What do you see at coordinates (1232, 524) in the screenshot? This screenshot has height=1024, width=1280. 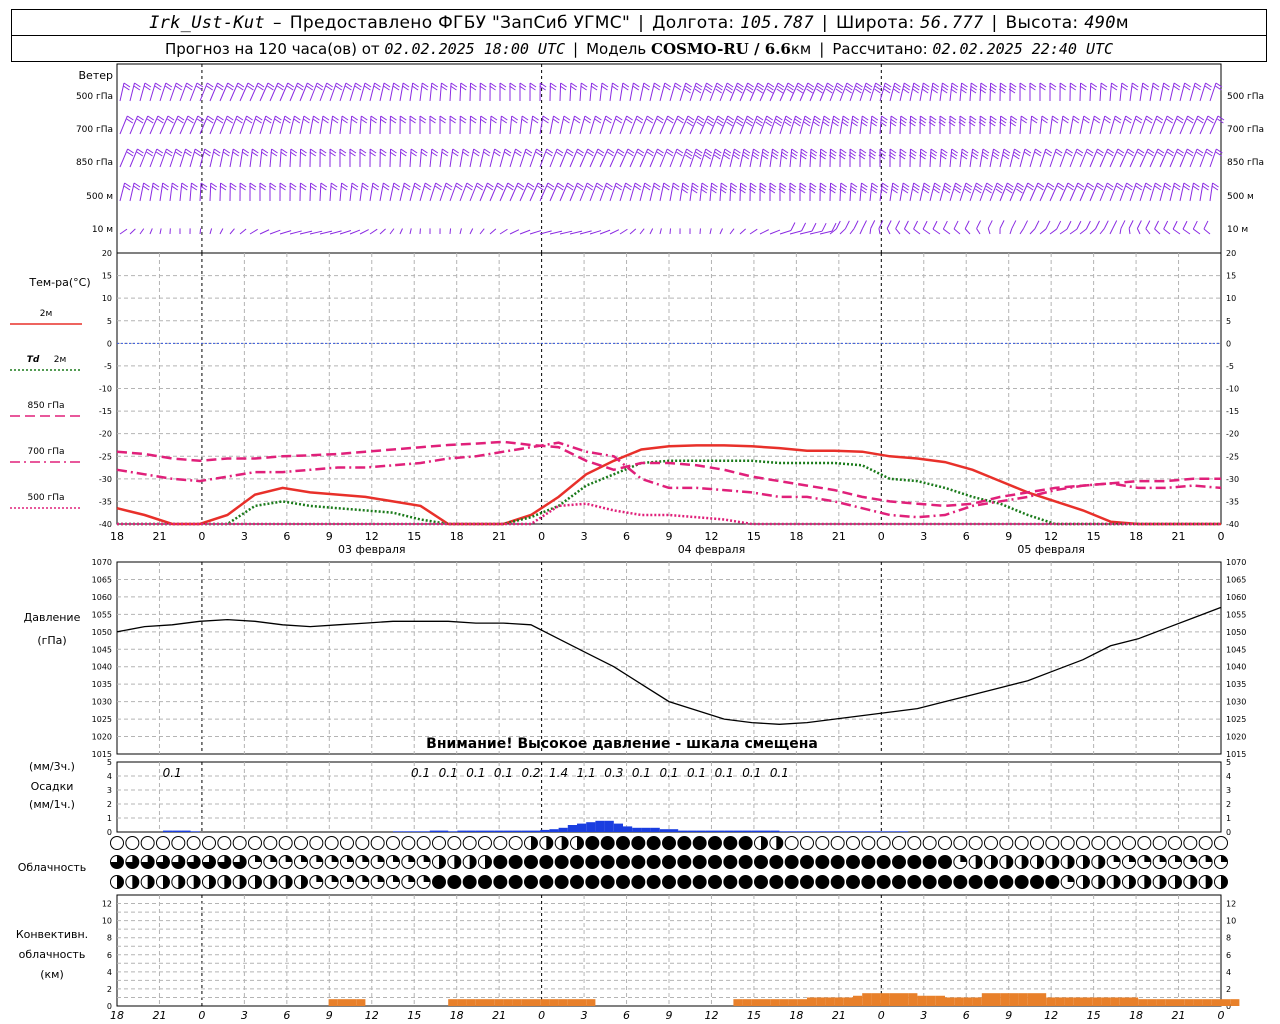 I see `temperature-y-tick-right: -40` at bounding box center [1232, 524].